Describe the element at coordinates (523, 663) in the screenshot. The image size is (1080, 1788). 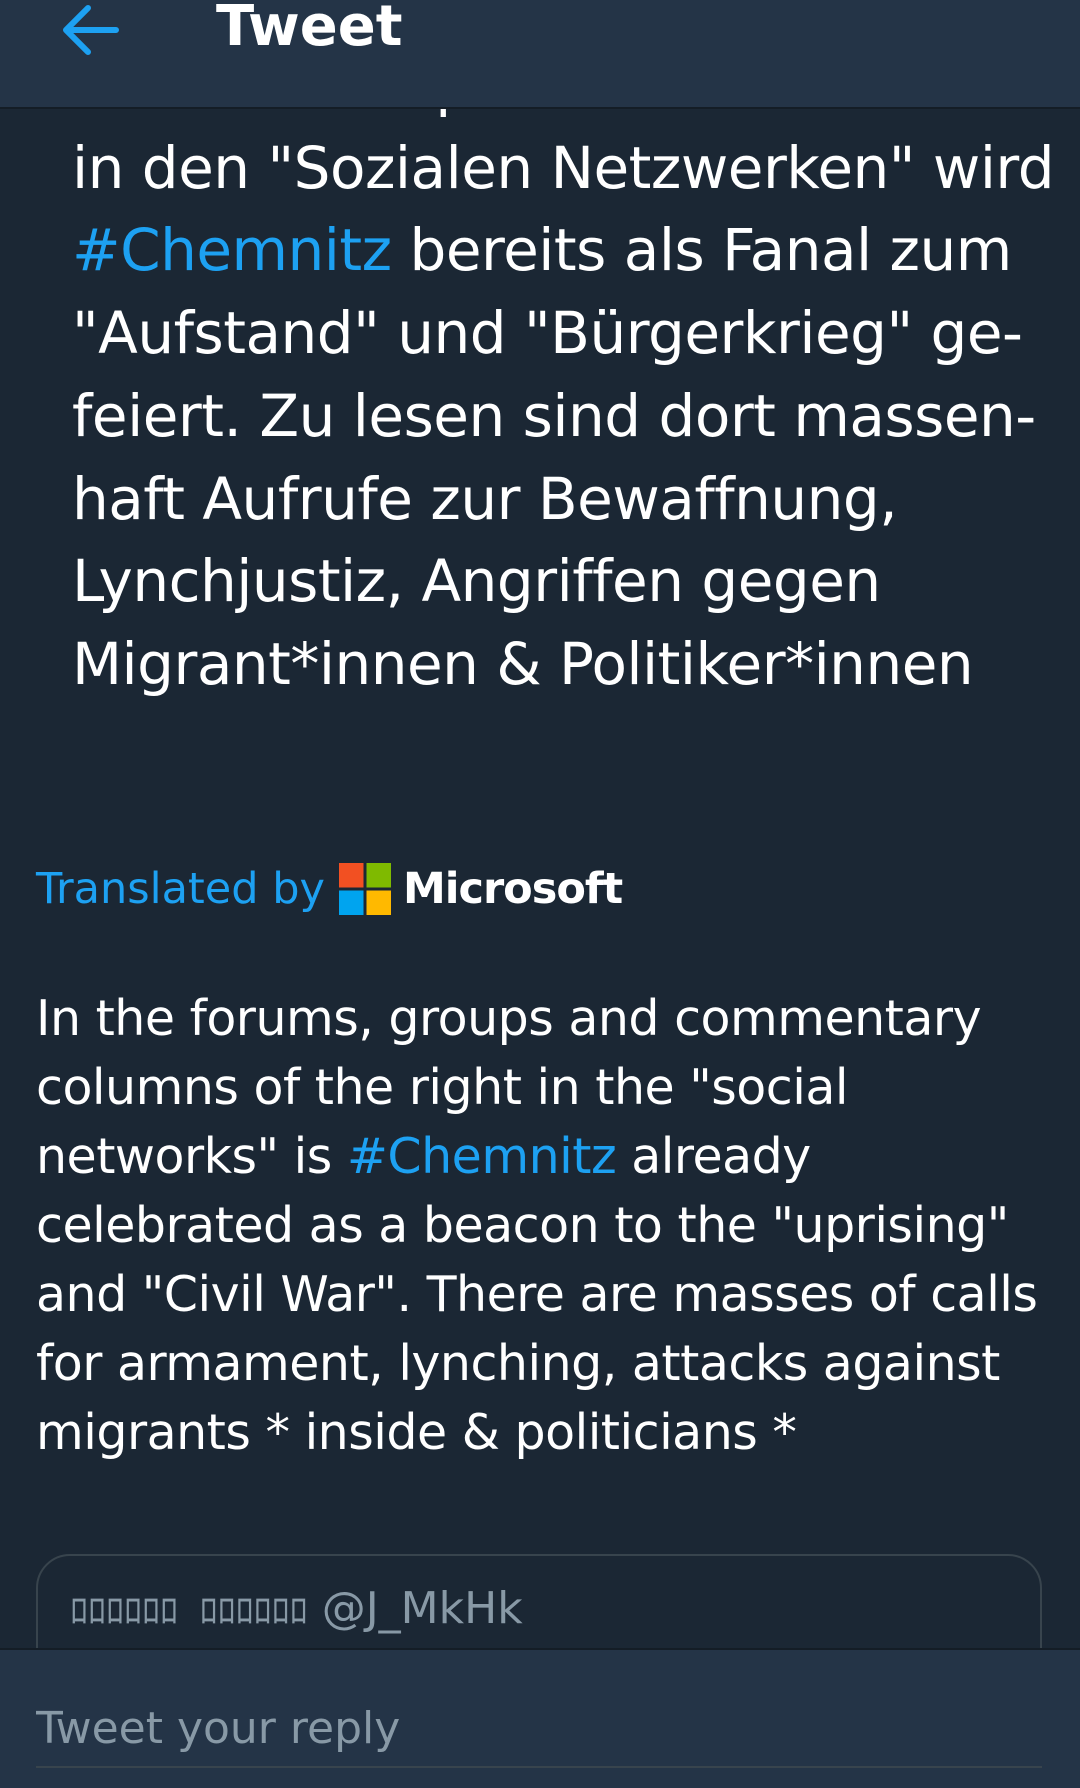
I see `text-segment: Migrant*innen & Politiker*innen` at that location.